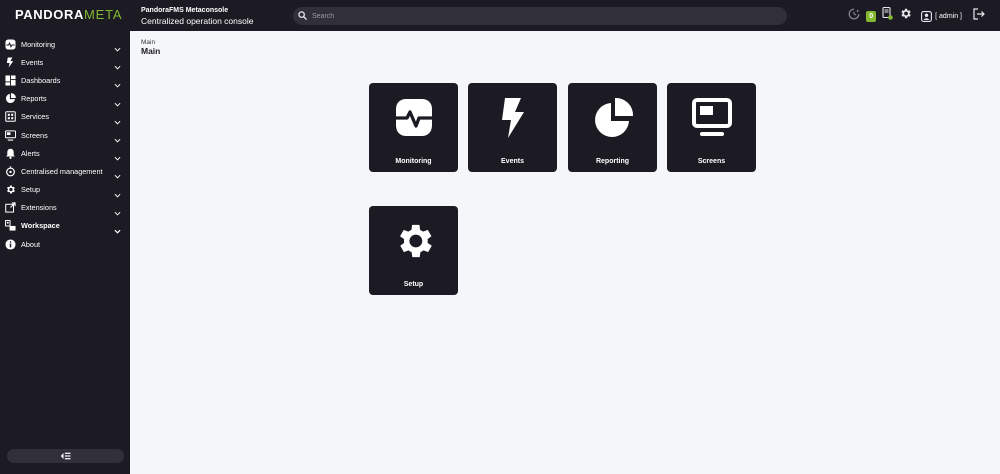 The height and width of the screenshot is (474, 1000). I want to click on page-title: Main, so click(151, 51).